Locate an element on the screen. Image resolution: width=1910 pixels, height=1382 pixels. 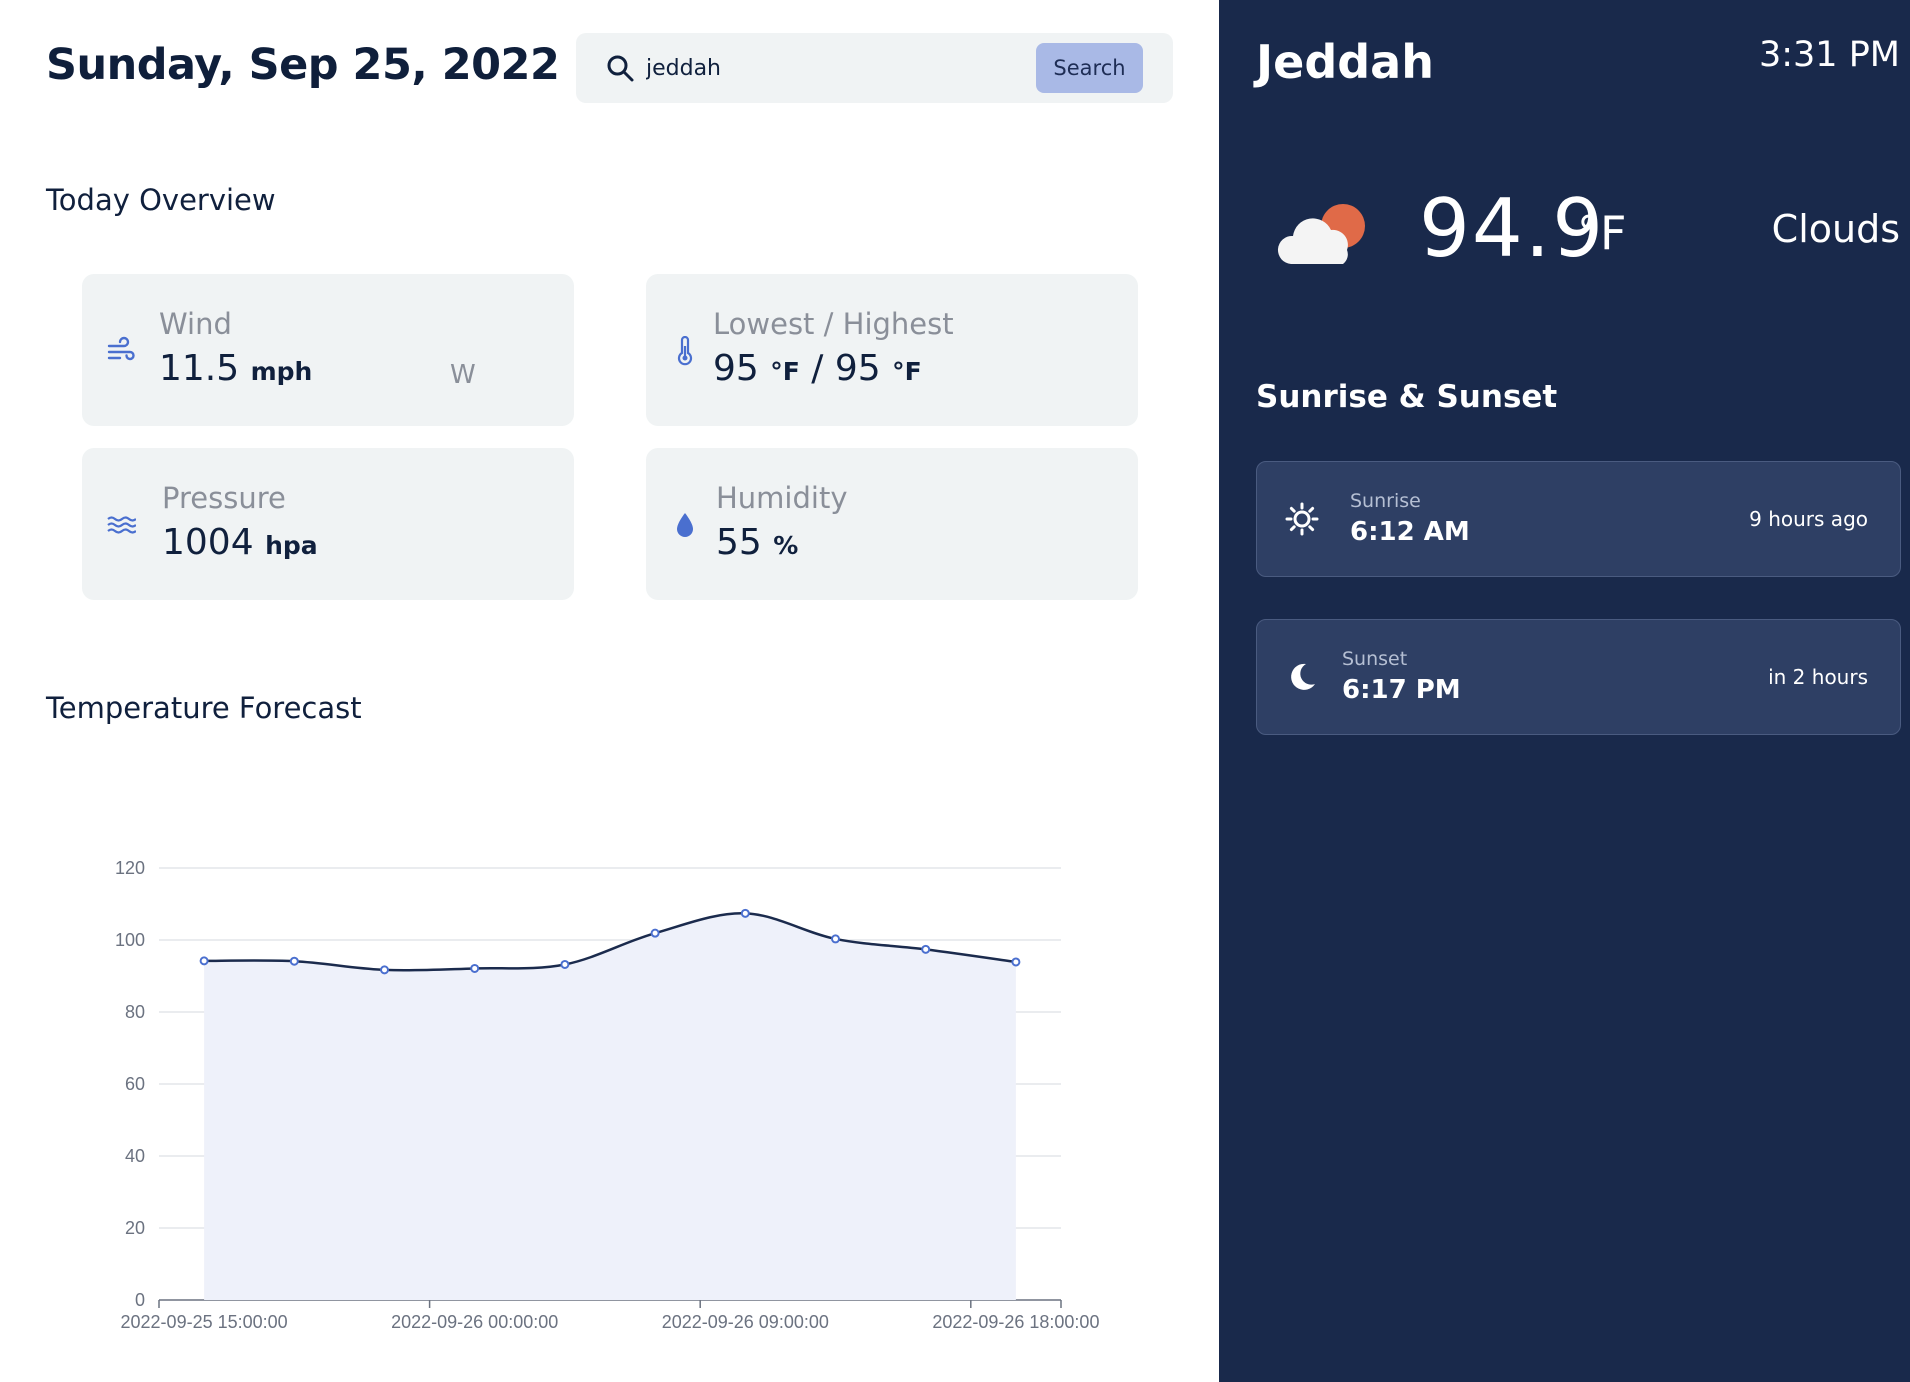
moon-icon is located at coordinates (1303, 676).